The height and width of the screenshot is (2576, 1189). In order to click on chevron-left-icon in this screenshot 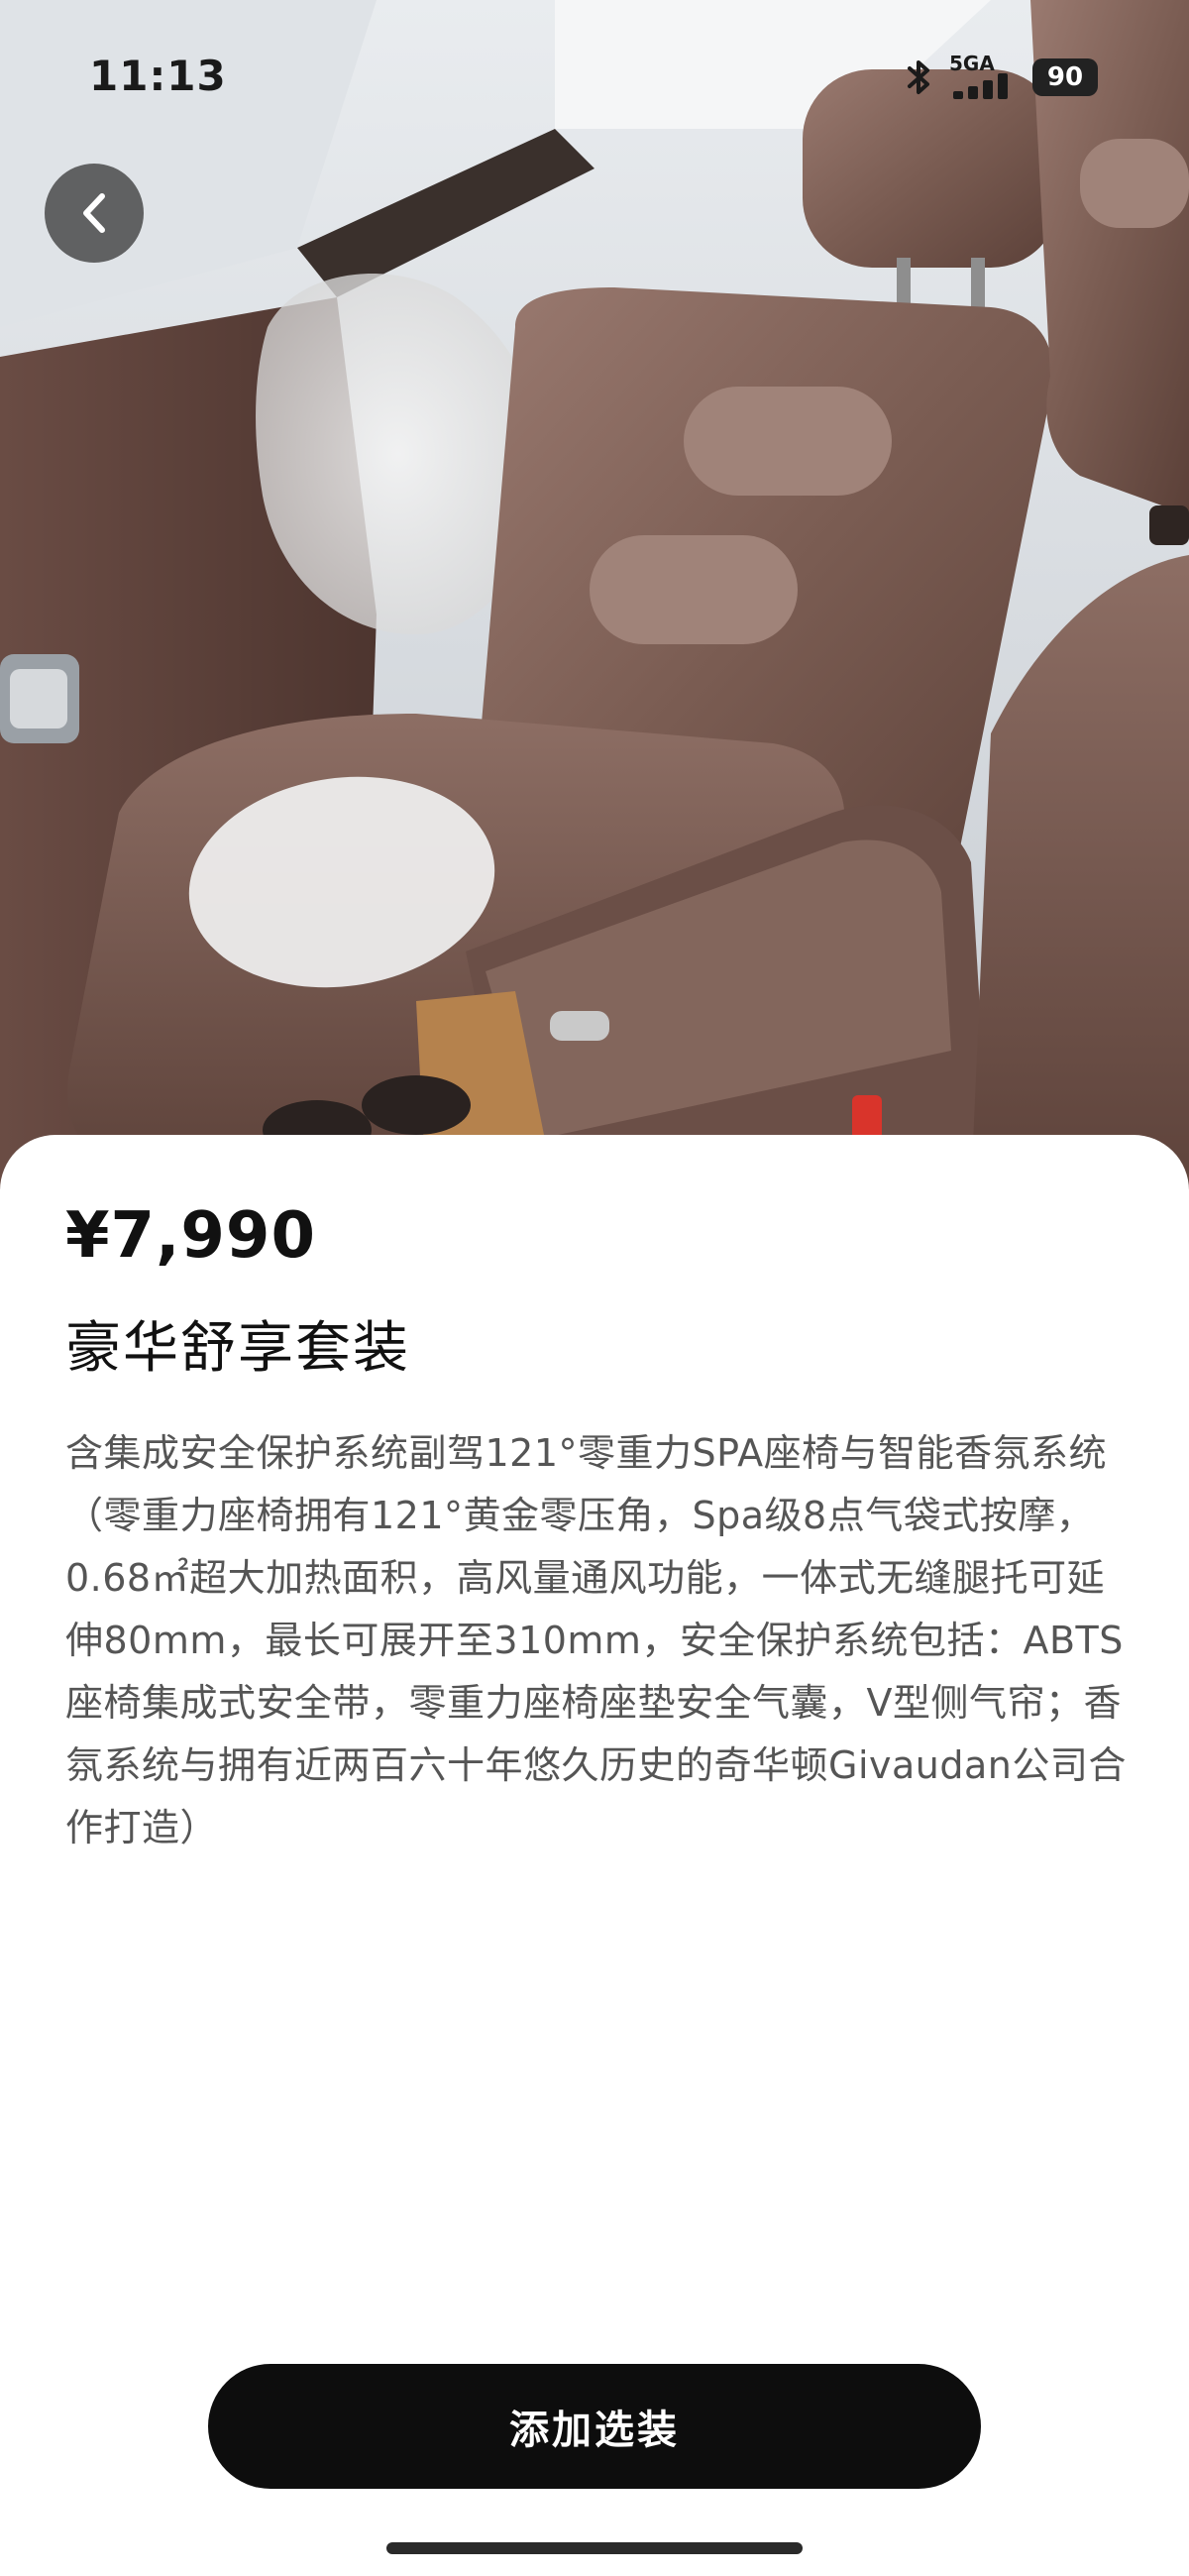, I will do `click(94, 213)`.